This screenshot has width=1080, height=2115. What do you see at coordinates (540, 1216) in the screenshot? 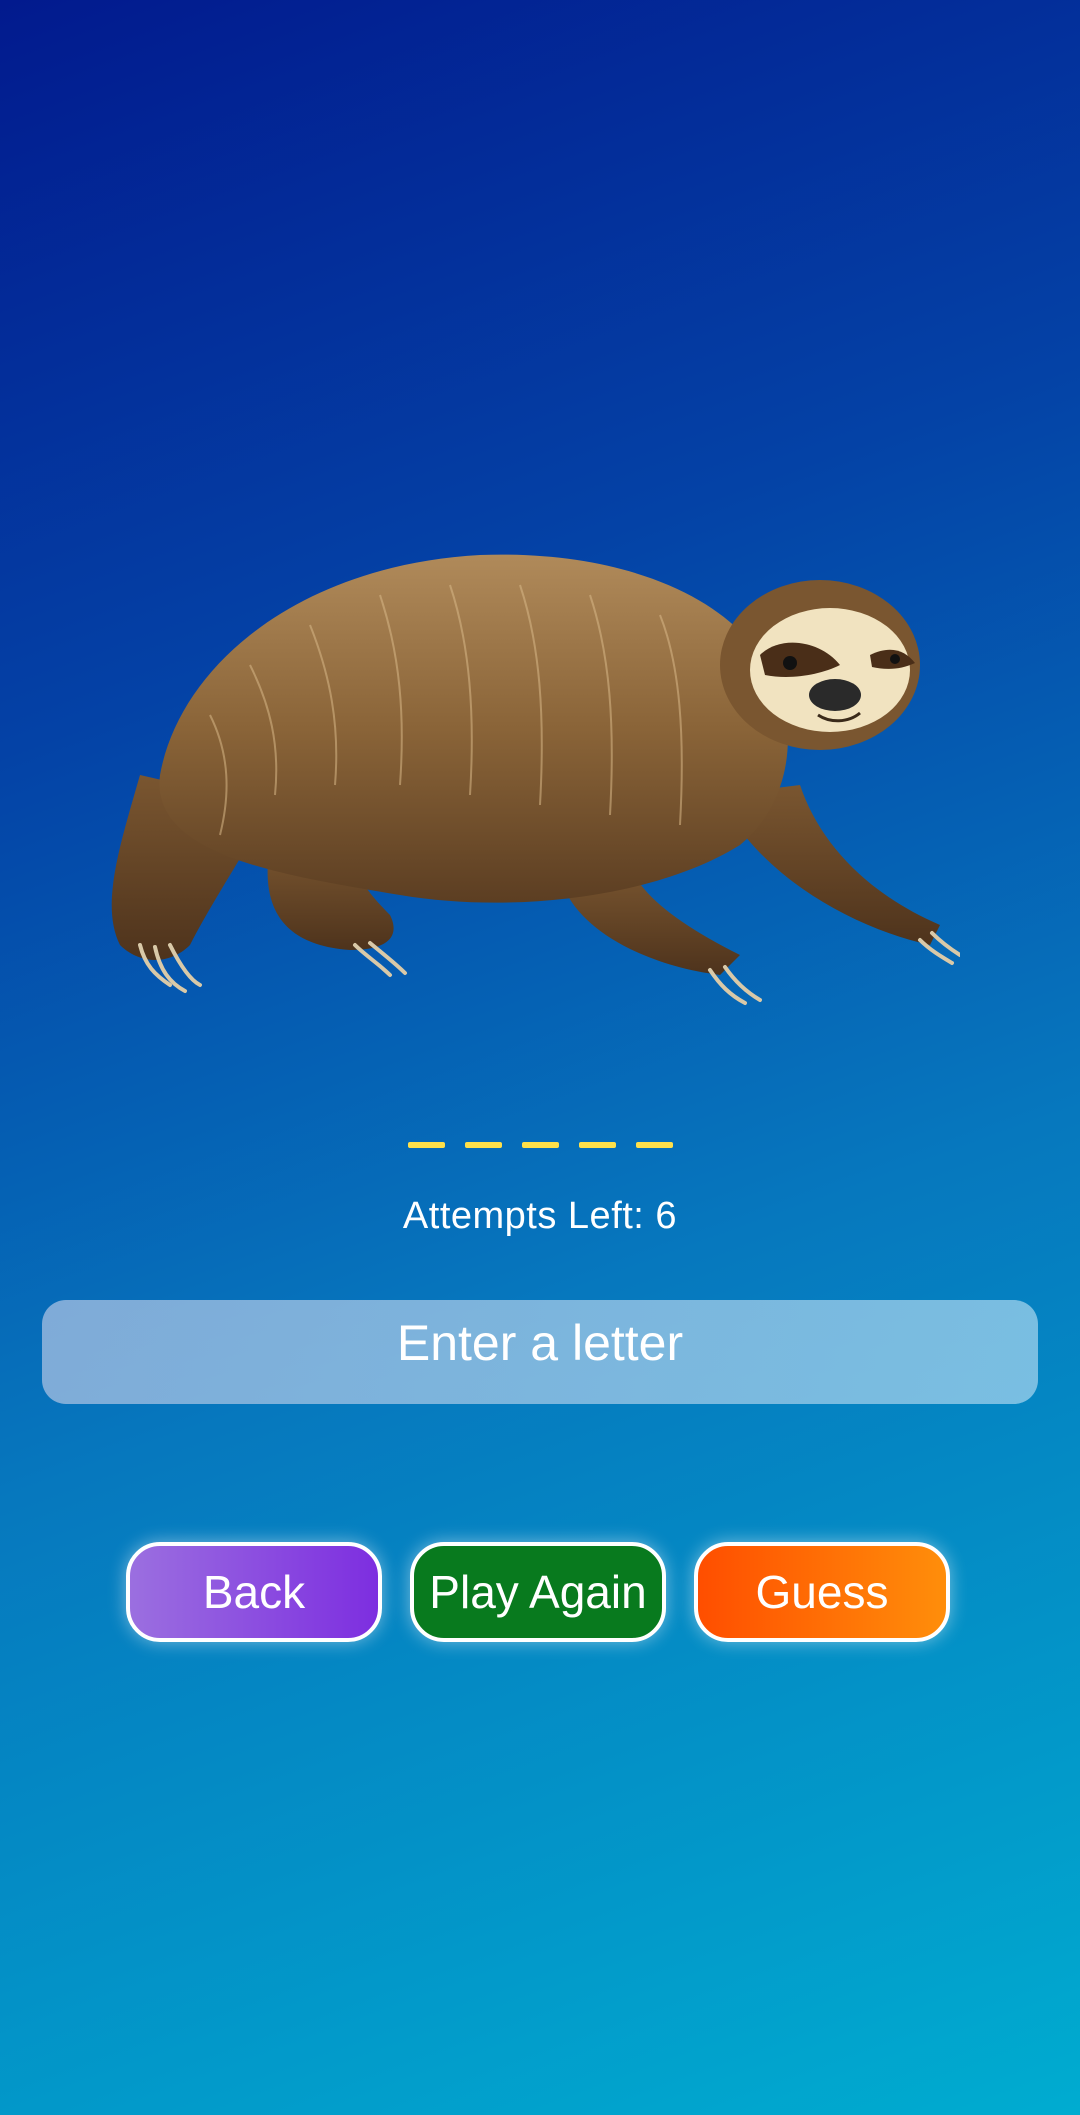
I see `attempts-left-label: Attempts Left: 6` at bounding box center [540, 1216].